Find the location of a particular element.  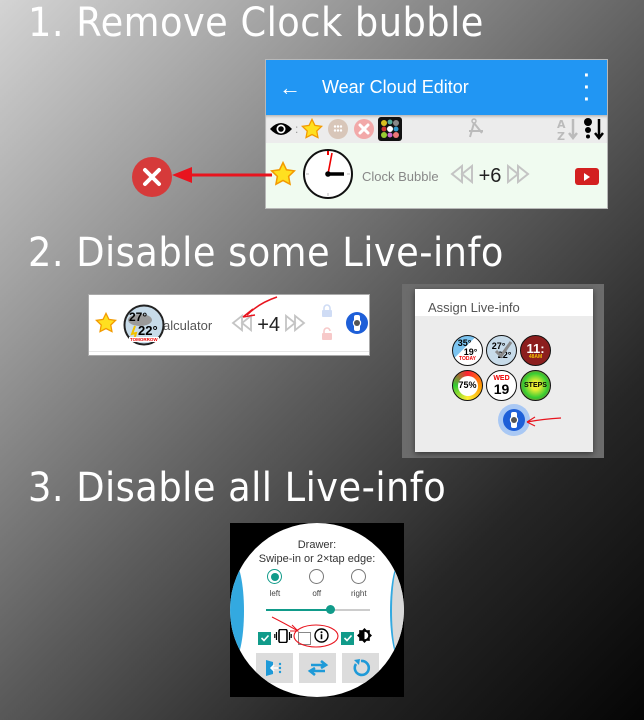

checkmark-icon is located at coordinates (503, 350).